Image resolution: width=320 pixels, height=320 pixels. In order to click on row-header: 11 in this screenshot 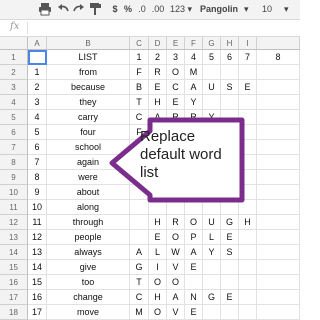, I will do `click(14, 207)`.